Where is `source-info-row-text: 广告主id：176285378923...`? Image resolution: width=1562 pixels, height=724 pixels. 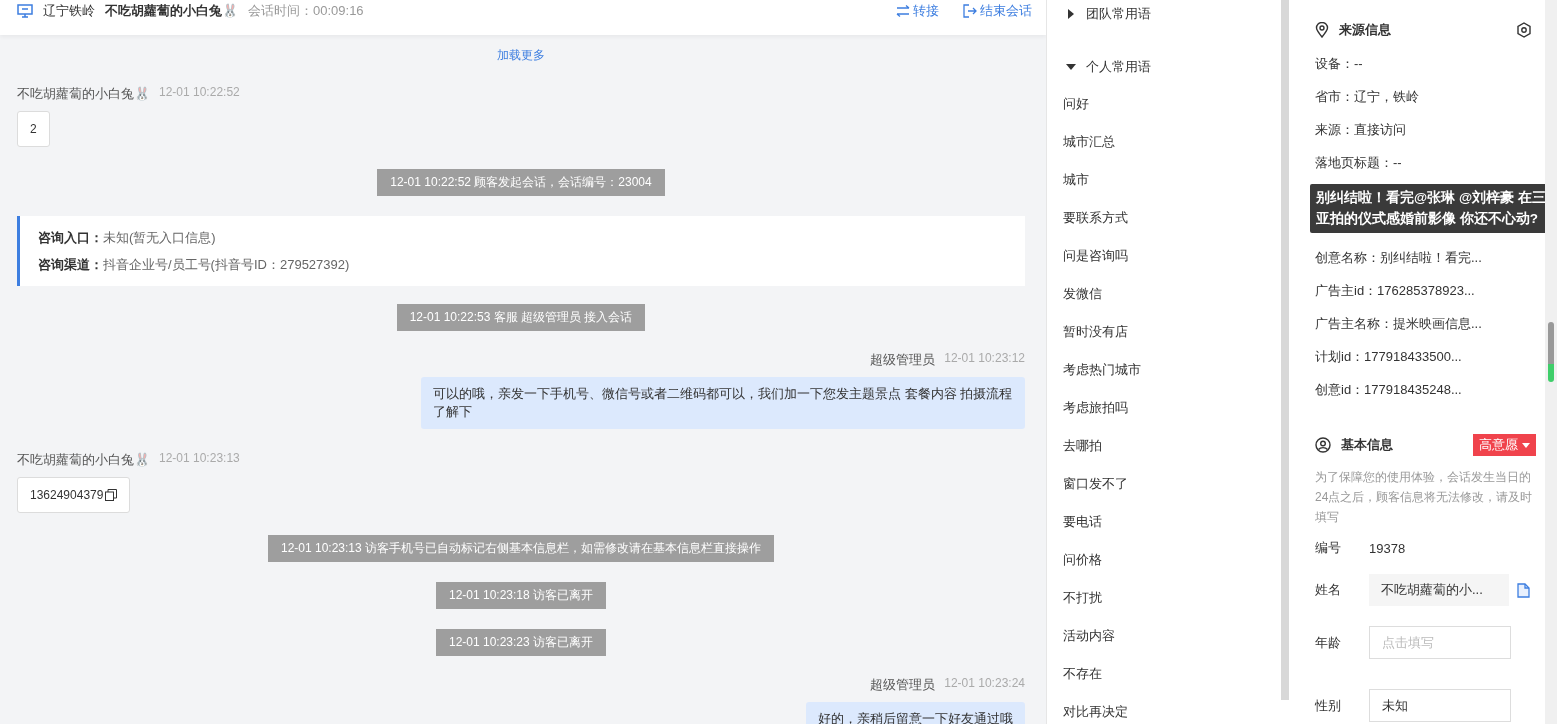
source-info-row-text: 广告主id：176285378923... is located at coordinates (1395, 291).